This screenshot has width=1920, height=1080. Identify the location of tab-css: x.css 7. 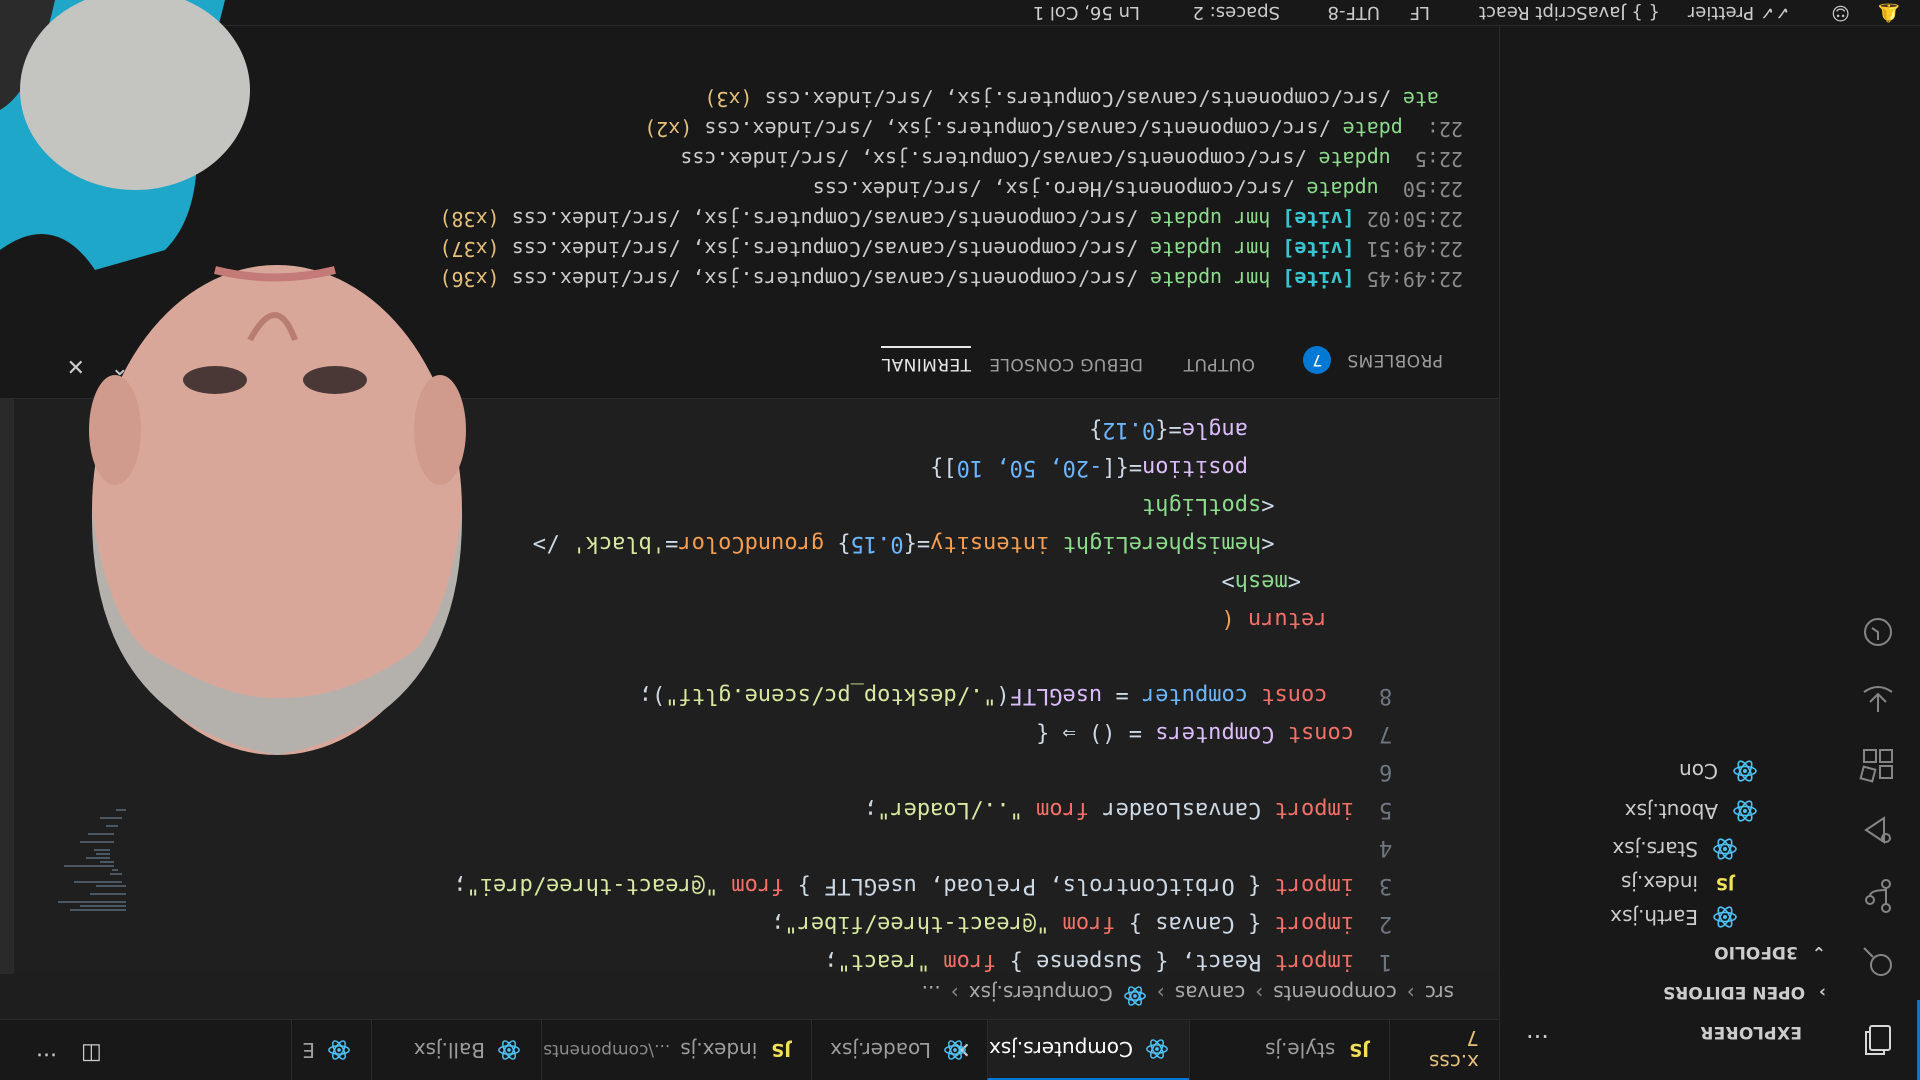
(1444, 1050).